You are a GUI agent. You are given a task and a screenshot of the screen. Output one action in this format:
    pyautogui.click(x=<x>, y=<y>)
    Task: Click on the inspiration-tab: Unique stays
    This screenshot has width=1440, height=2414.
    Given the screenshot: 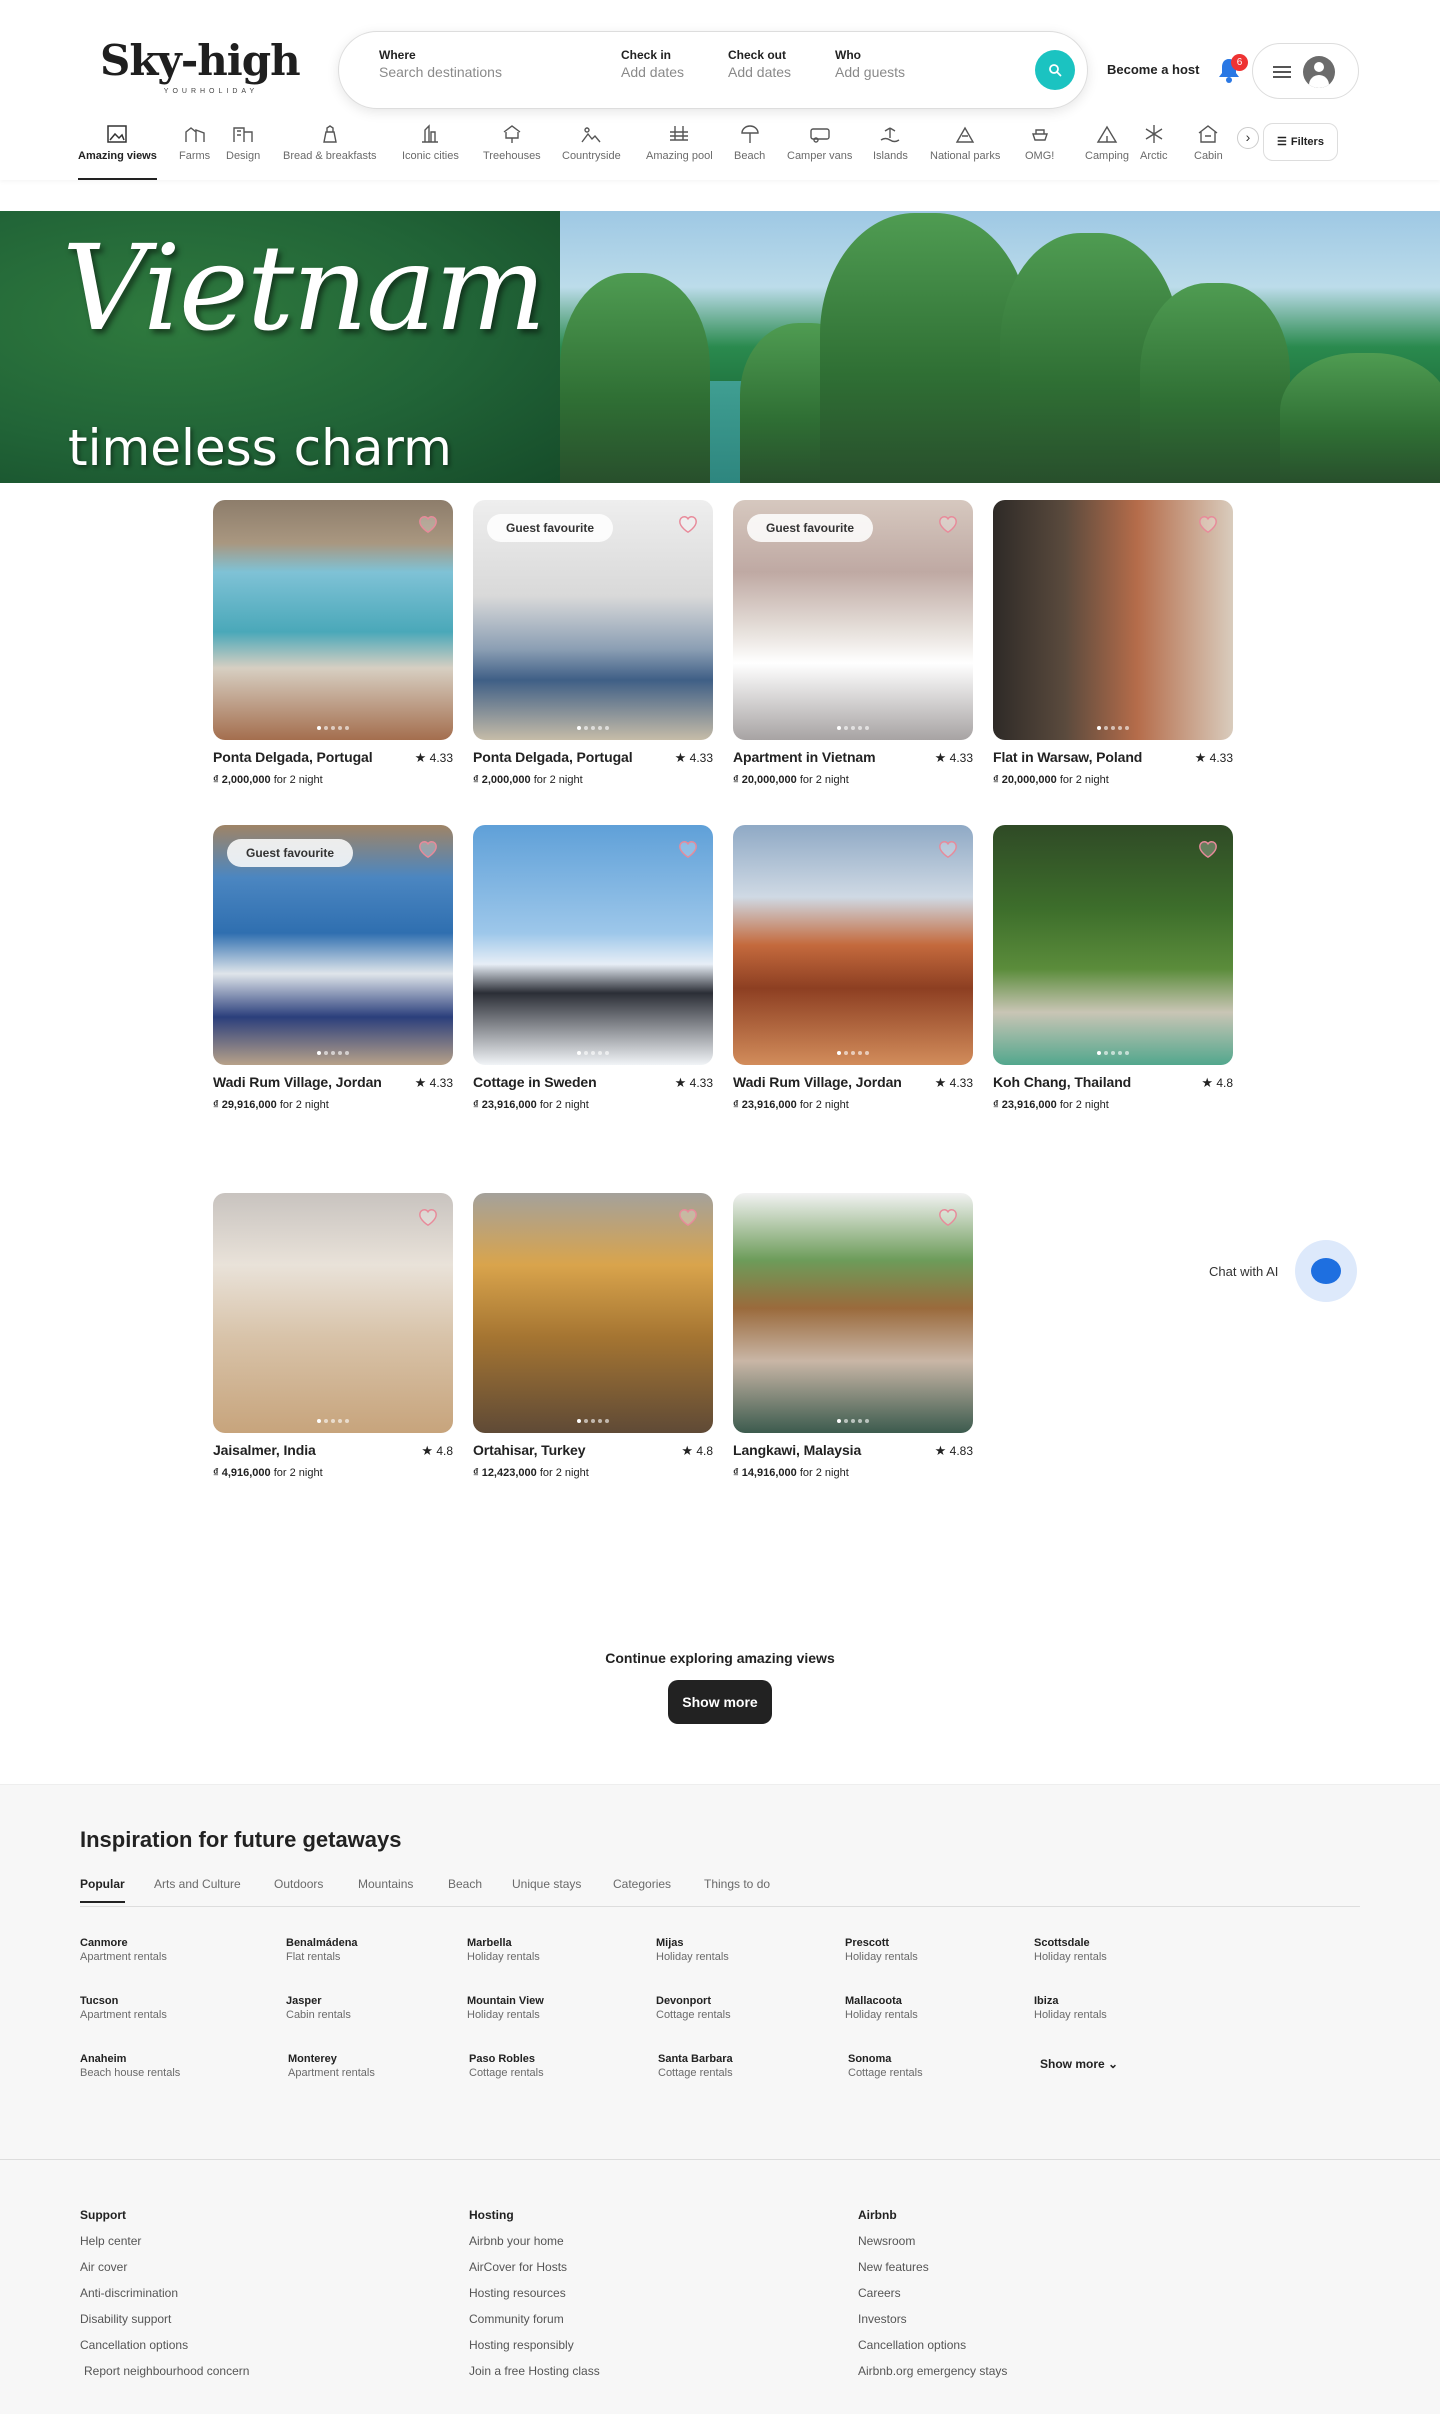 What is the action you would take?
    pyautogui.click(x=546, y=1884)
    